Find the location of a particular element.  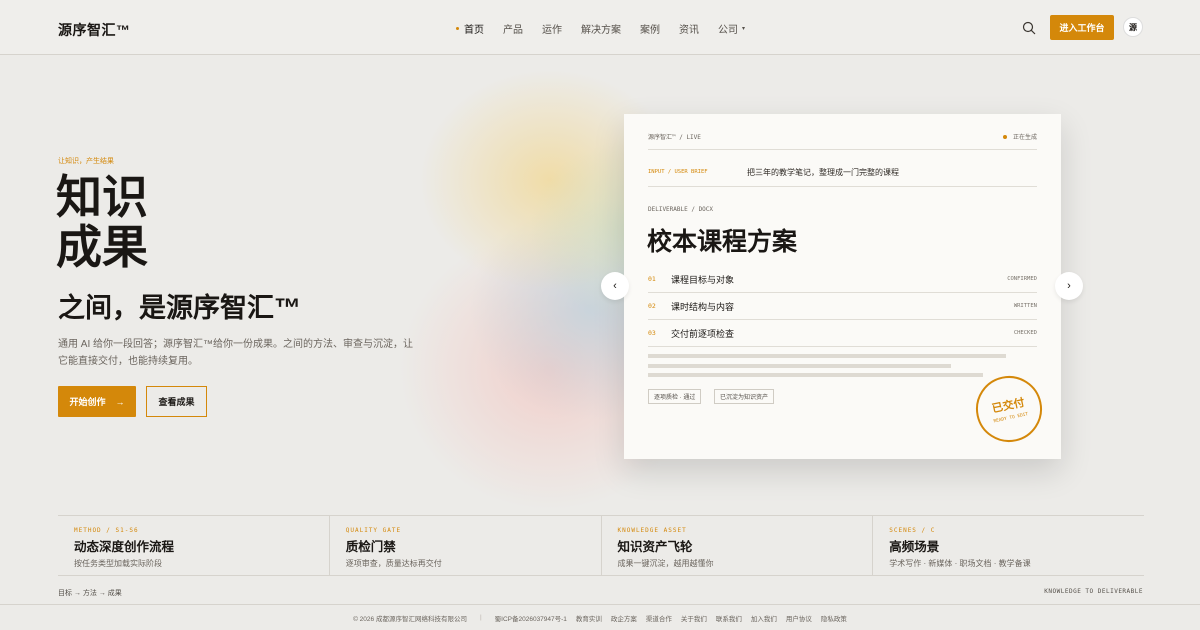

logo: 源序智汇™ is located at coordinates (94, 30).